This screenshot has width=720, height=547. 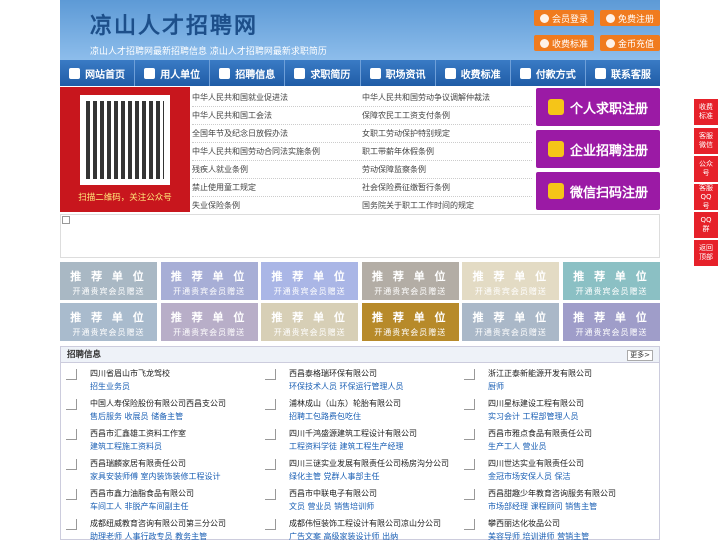 I want to click on side-button: 公众号, so click(x=706, y=169).